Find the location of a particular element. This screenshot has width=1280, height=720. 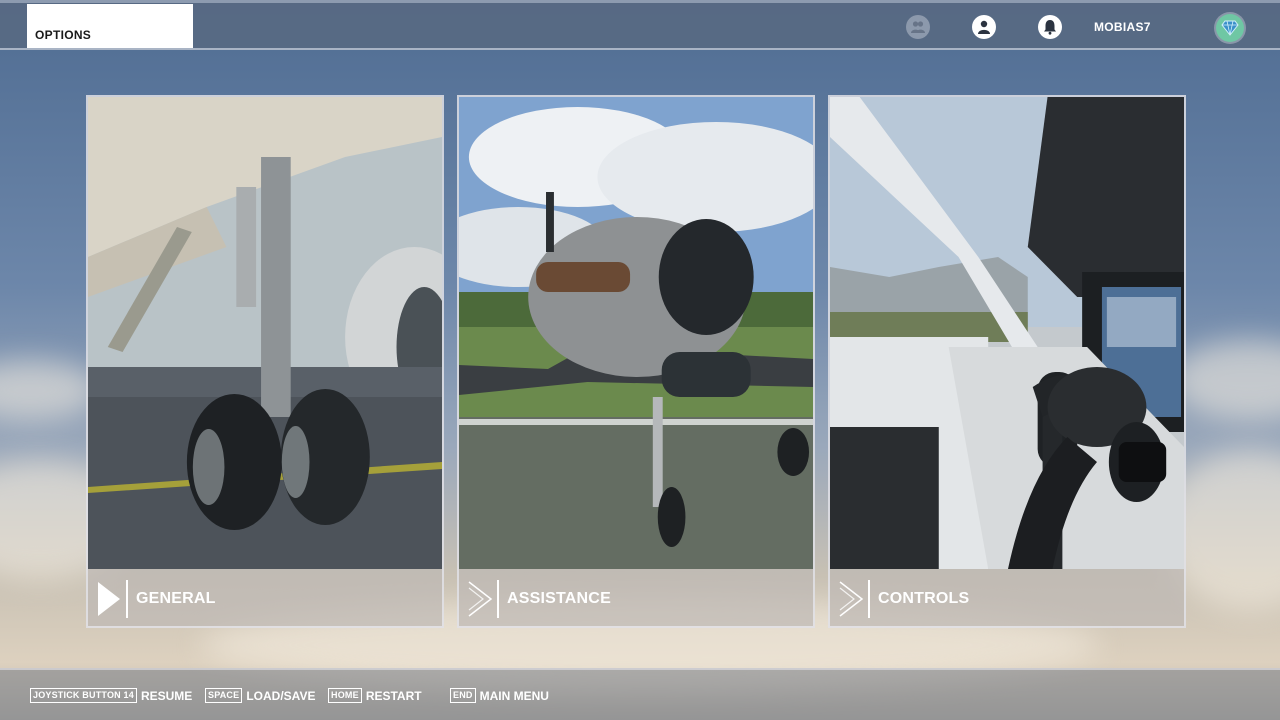

card-label-general: GENERAL is located at coordinates (176, 598).